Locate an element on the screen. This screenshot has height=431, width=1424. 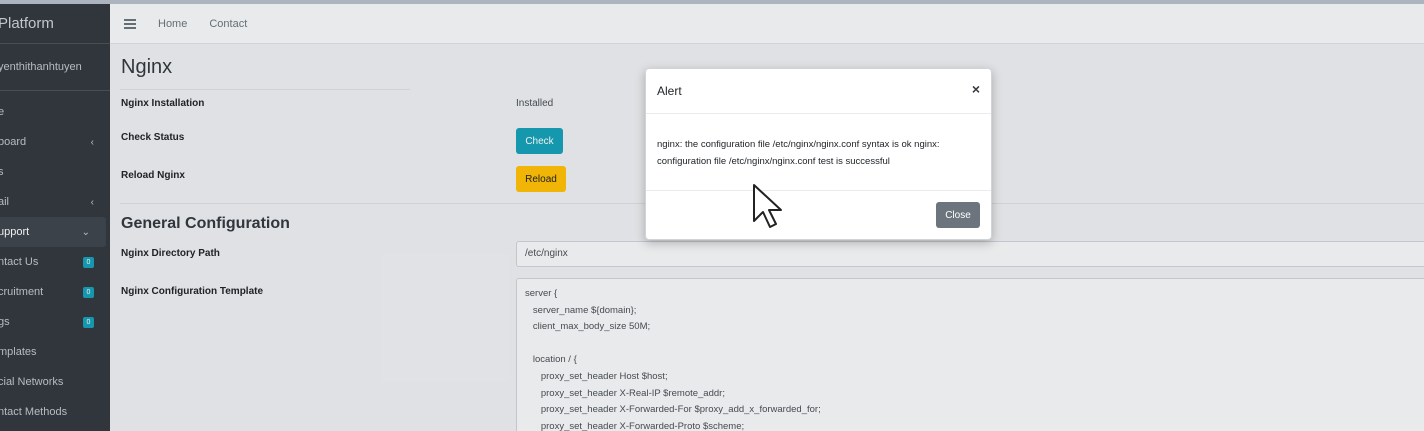
modal-title: Alert is located at coordinates (669, 91).